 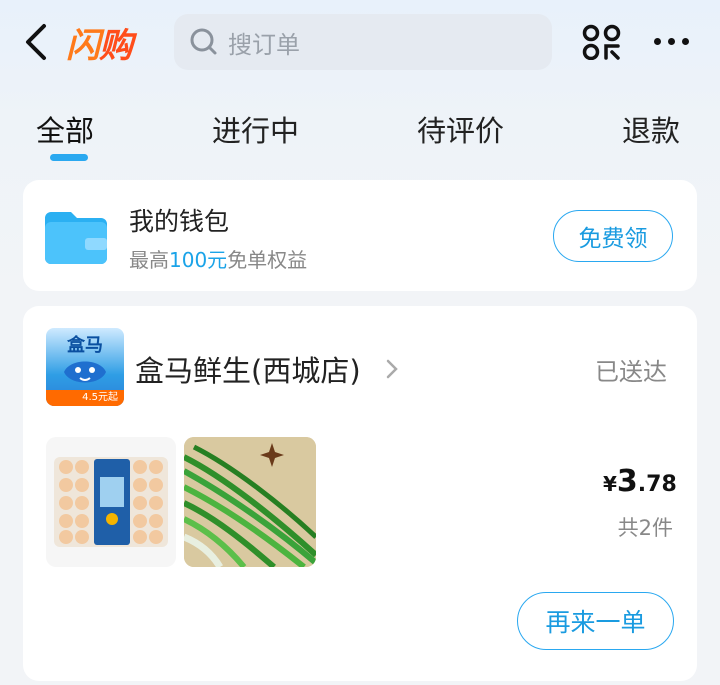 What do you see at coordinates (85, 372) in the screenshot?
I see `hema-mascot-icon` at bounding box center [85, 372].